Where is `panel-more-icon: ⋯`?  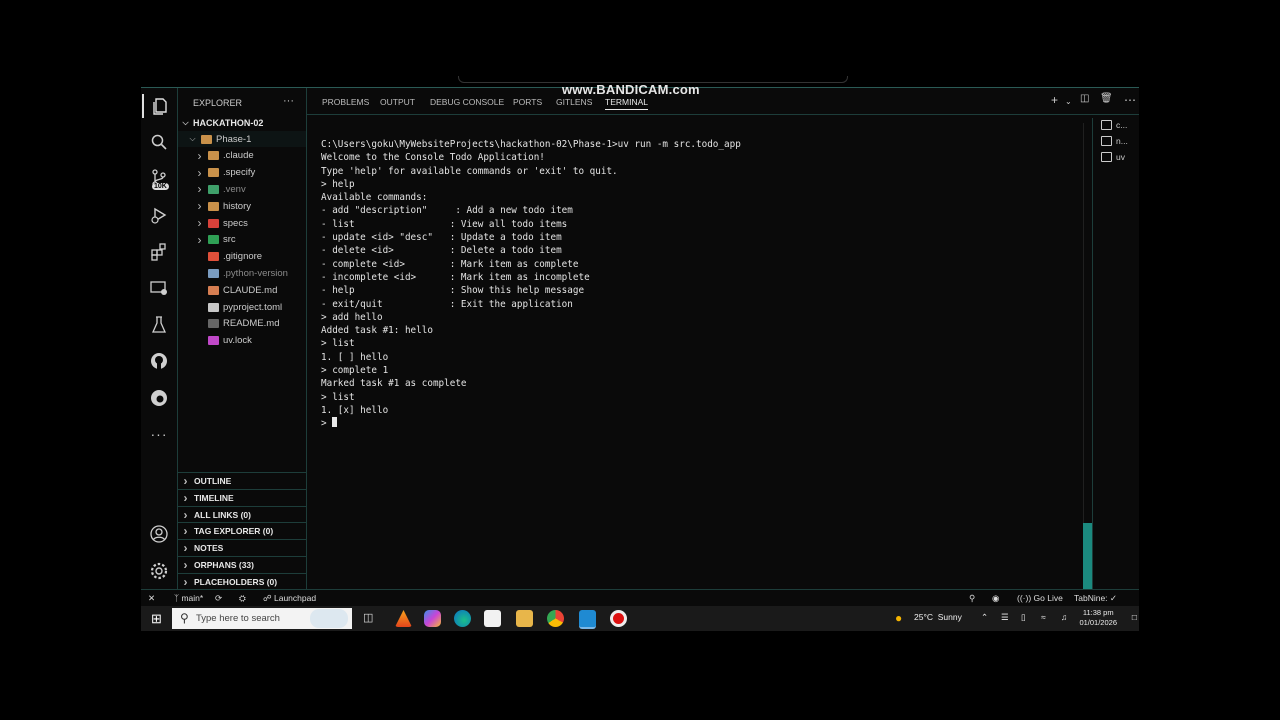
panel-more-icon: ⋯ is located at coordinates (1130, 100).